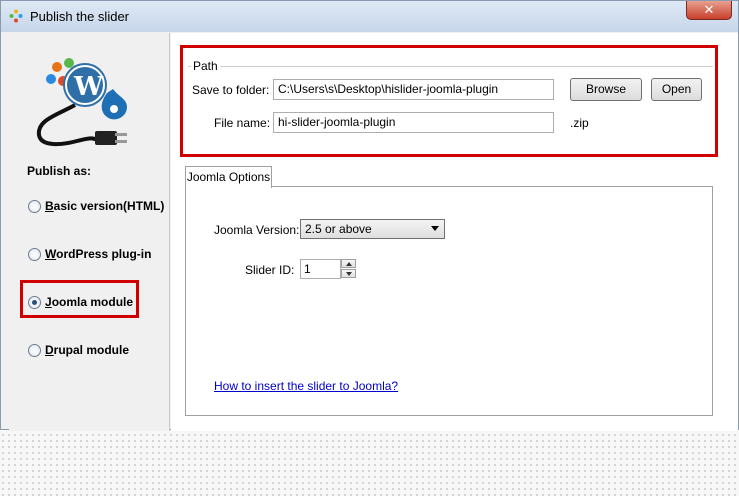  What do you see at coordinates (320, 269) in the screenshot?
I see `slider-id-field: 1` at bounding box center [320, 269].